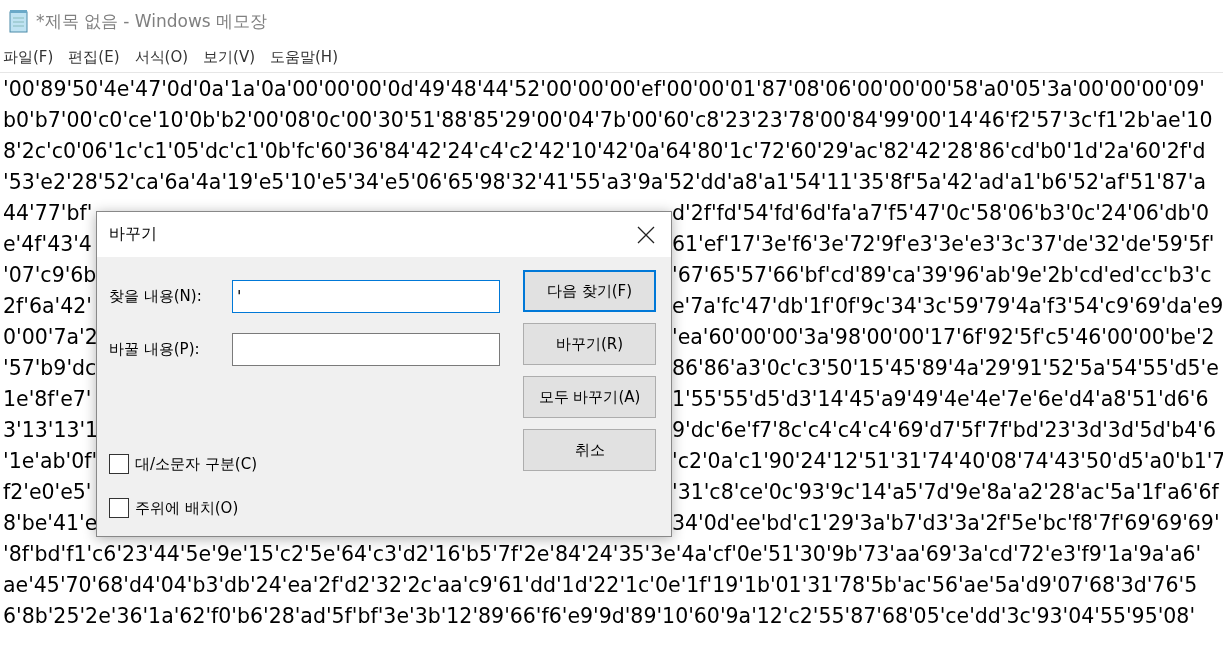 Image resolution: width=1223 pixels, height=657 pixels. What do you see at coordinates (50, 523) in the screenshot?
I see `text-line: 8'be'41'e` at bounding box center [50, 523].